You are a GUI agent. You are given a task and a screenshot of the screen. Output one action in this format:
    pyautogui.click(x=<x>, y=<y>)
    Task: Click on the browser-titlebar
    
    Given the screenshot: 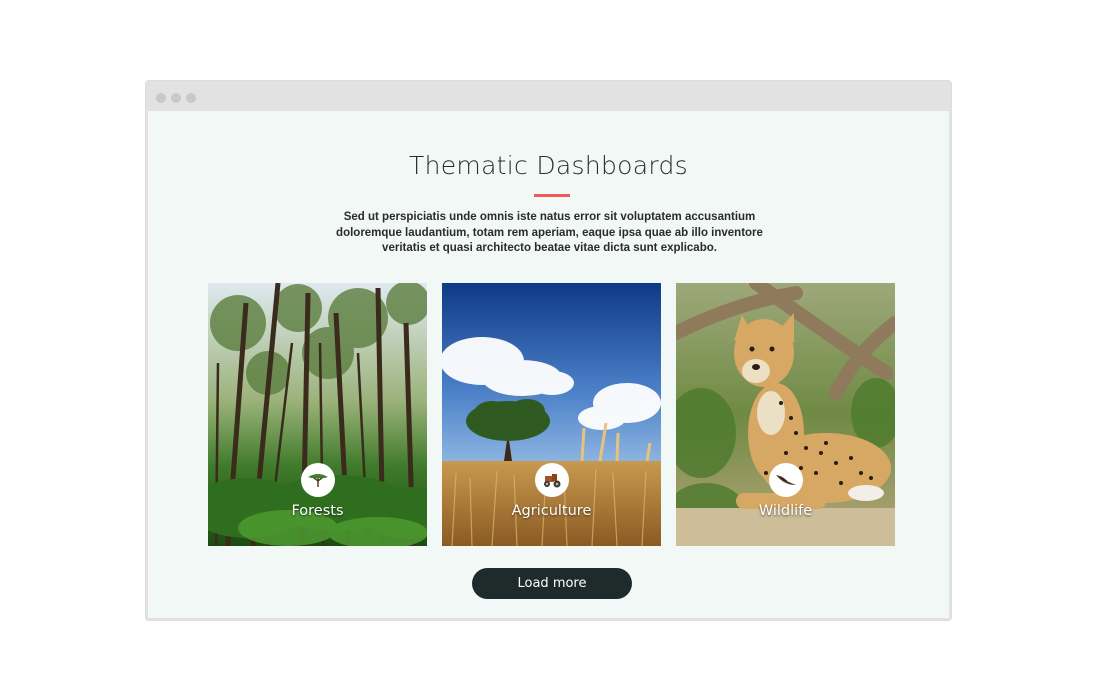 What is the action you would take?
    pyautogui.click(x=548, y=96)
    